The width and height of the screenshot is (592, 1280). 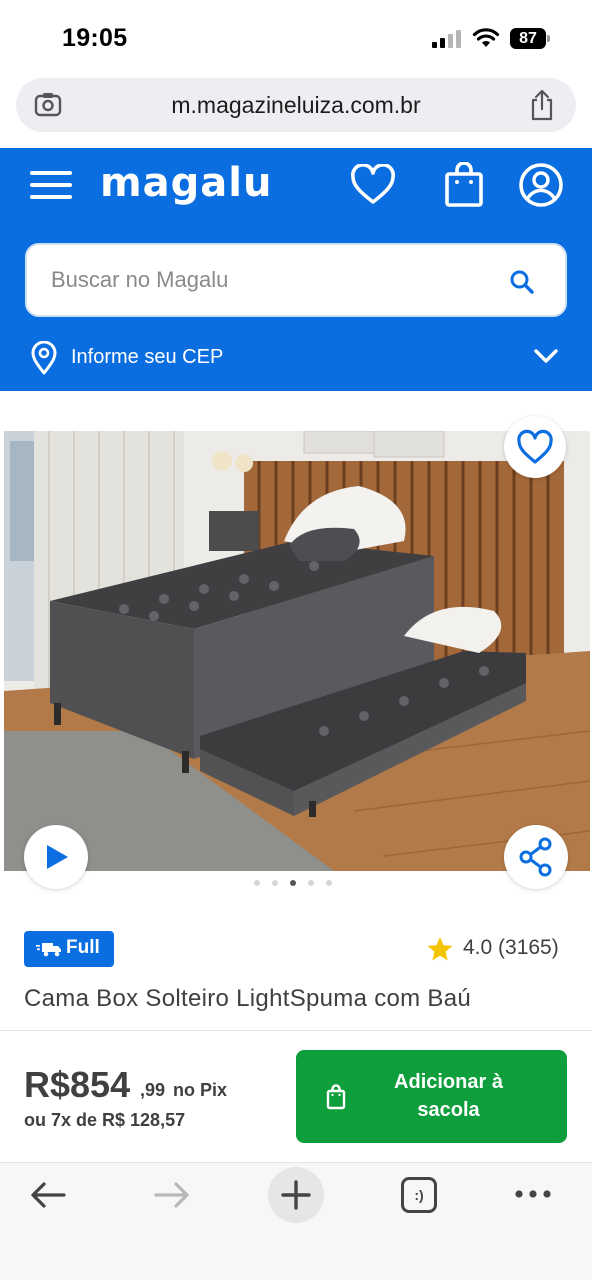 I want to click on battery-tip, so click(x=548, y=38).